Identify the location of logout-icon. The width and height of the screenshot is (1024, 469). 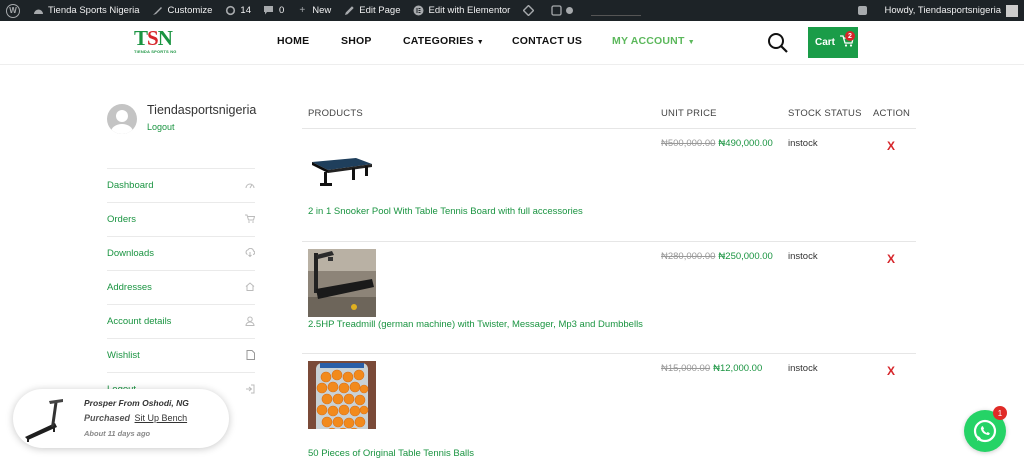
(250, 390).